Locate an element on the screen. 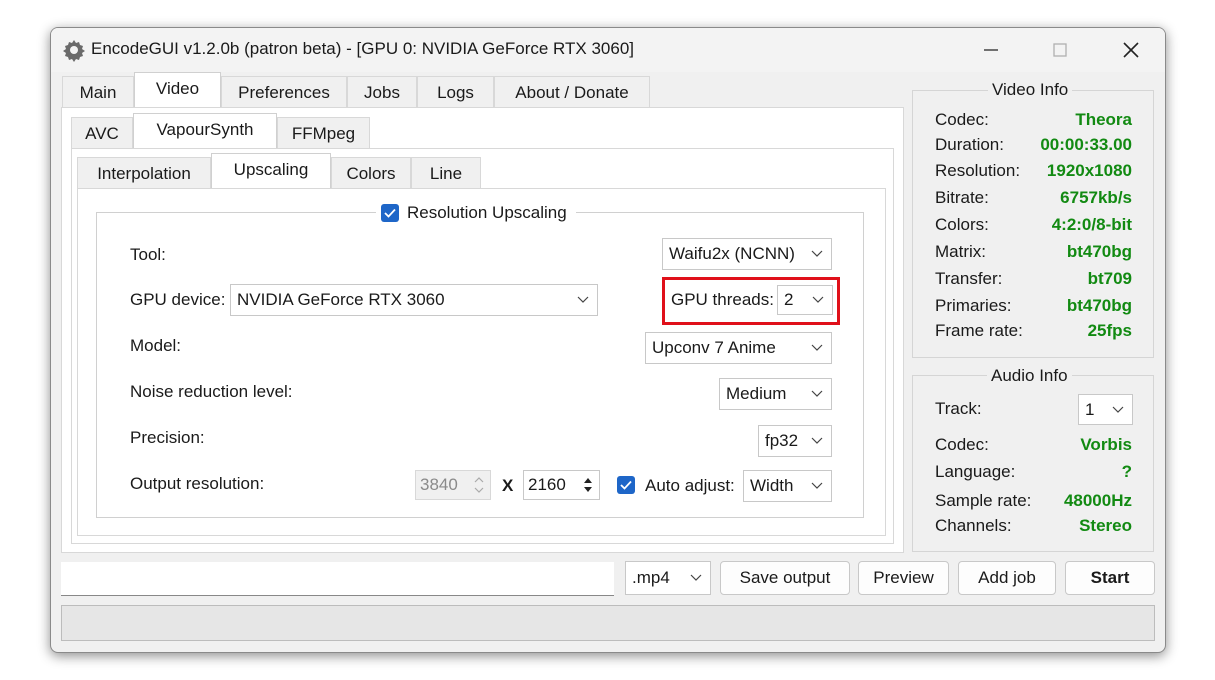 Image resolution: width=1215 pixels, height=680 pixels. tab-ffmpeg: FFMpeg is located at coordinates (323, 133).